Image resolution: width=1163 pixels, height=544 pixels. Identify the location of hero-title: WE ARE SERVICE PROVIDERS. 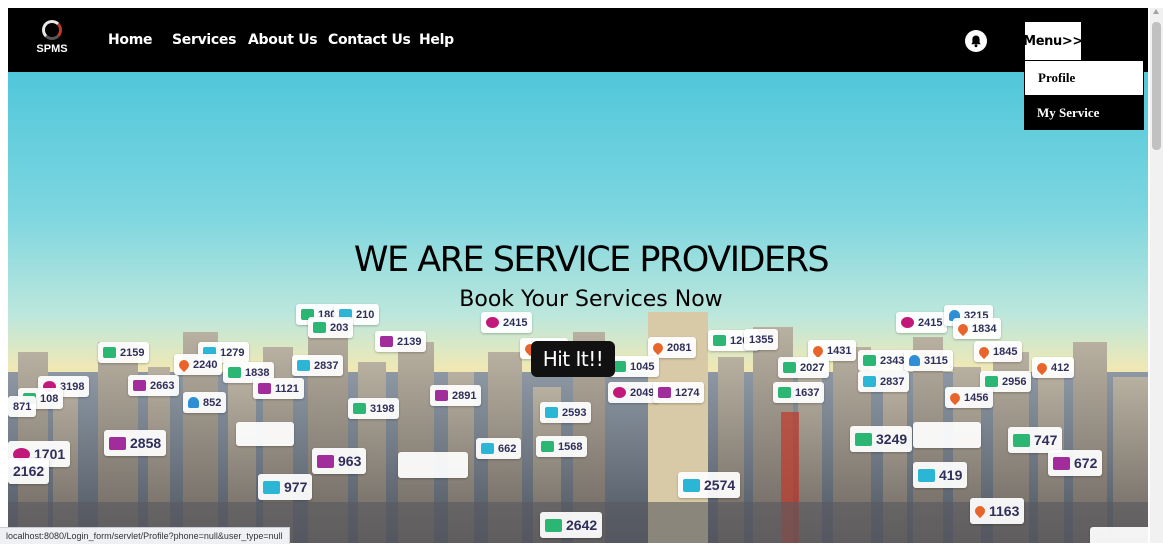
(591, 260).